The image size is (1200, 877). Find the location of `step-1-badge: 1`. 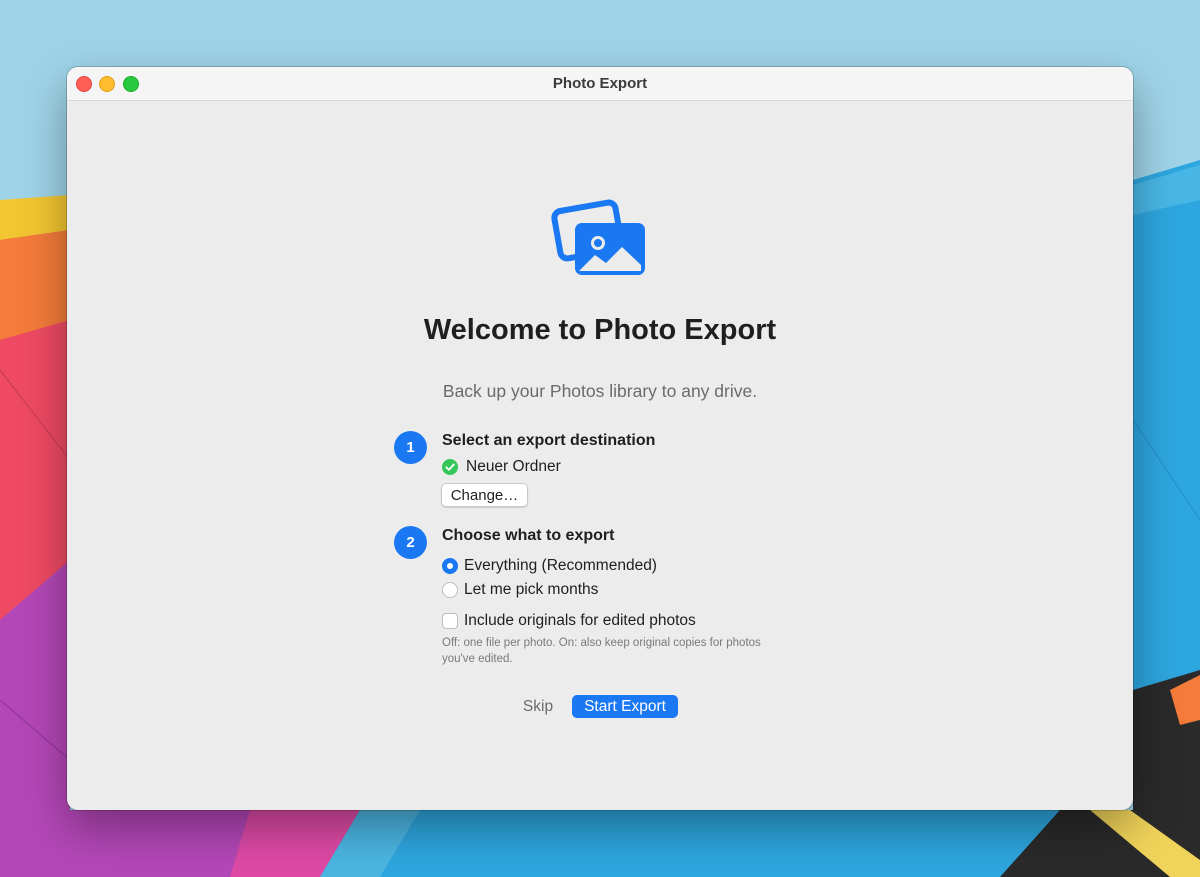

step-1-badge: 1 is located at coordinates (410, 447).